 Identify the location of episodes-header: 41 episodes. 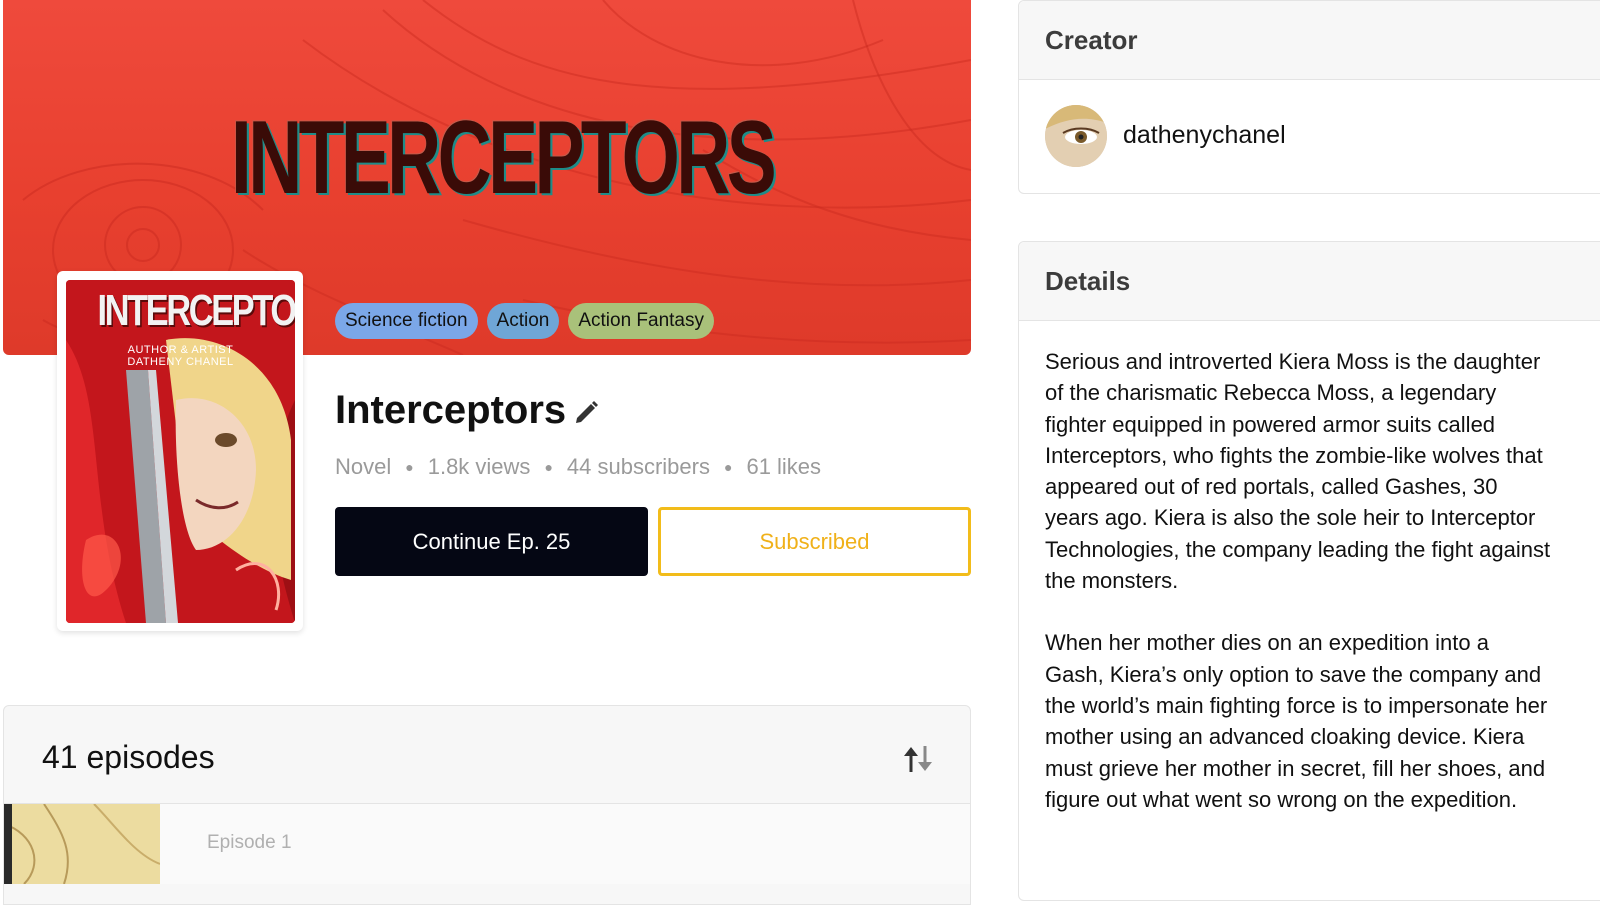
(487, 755).